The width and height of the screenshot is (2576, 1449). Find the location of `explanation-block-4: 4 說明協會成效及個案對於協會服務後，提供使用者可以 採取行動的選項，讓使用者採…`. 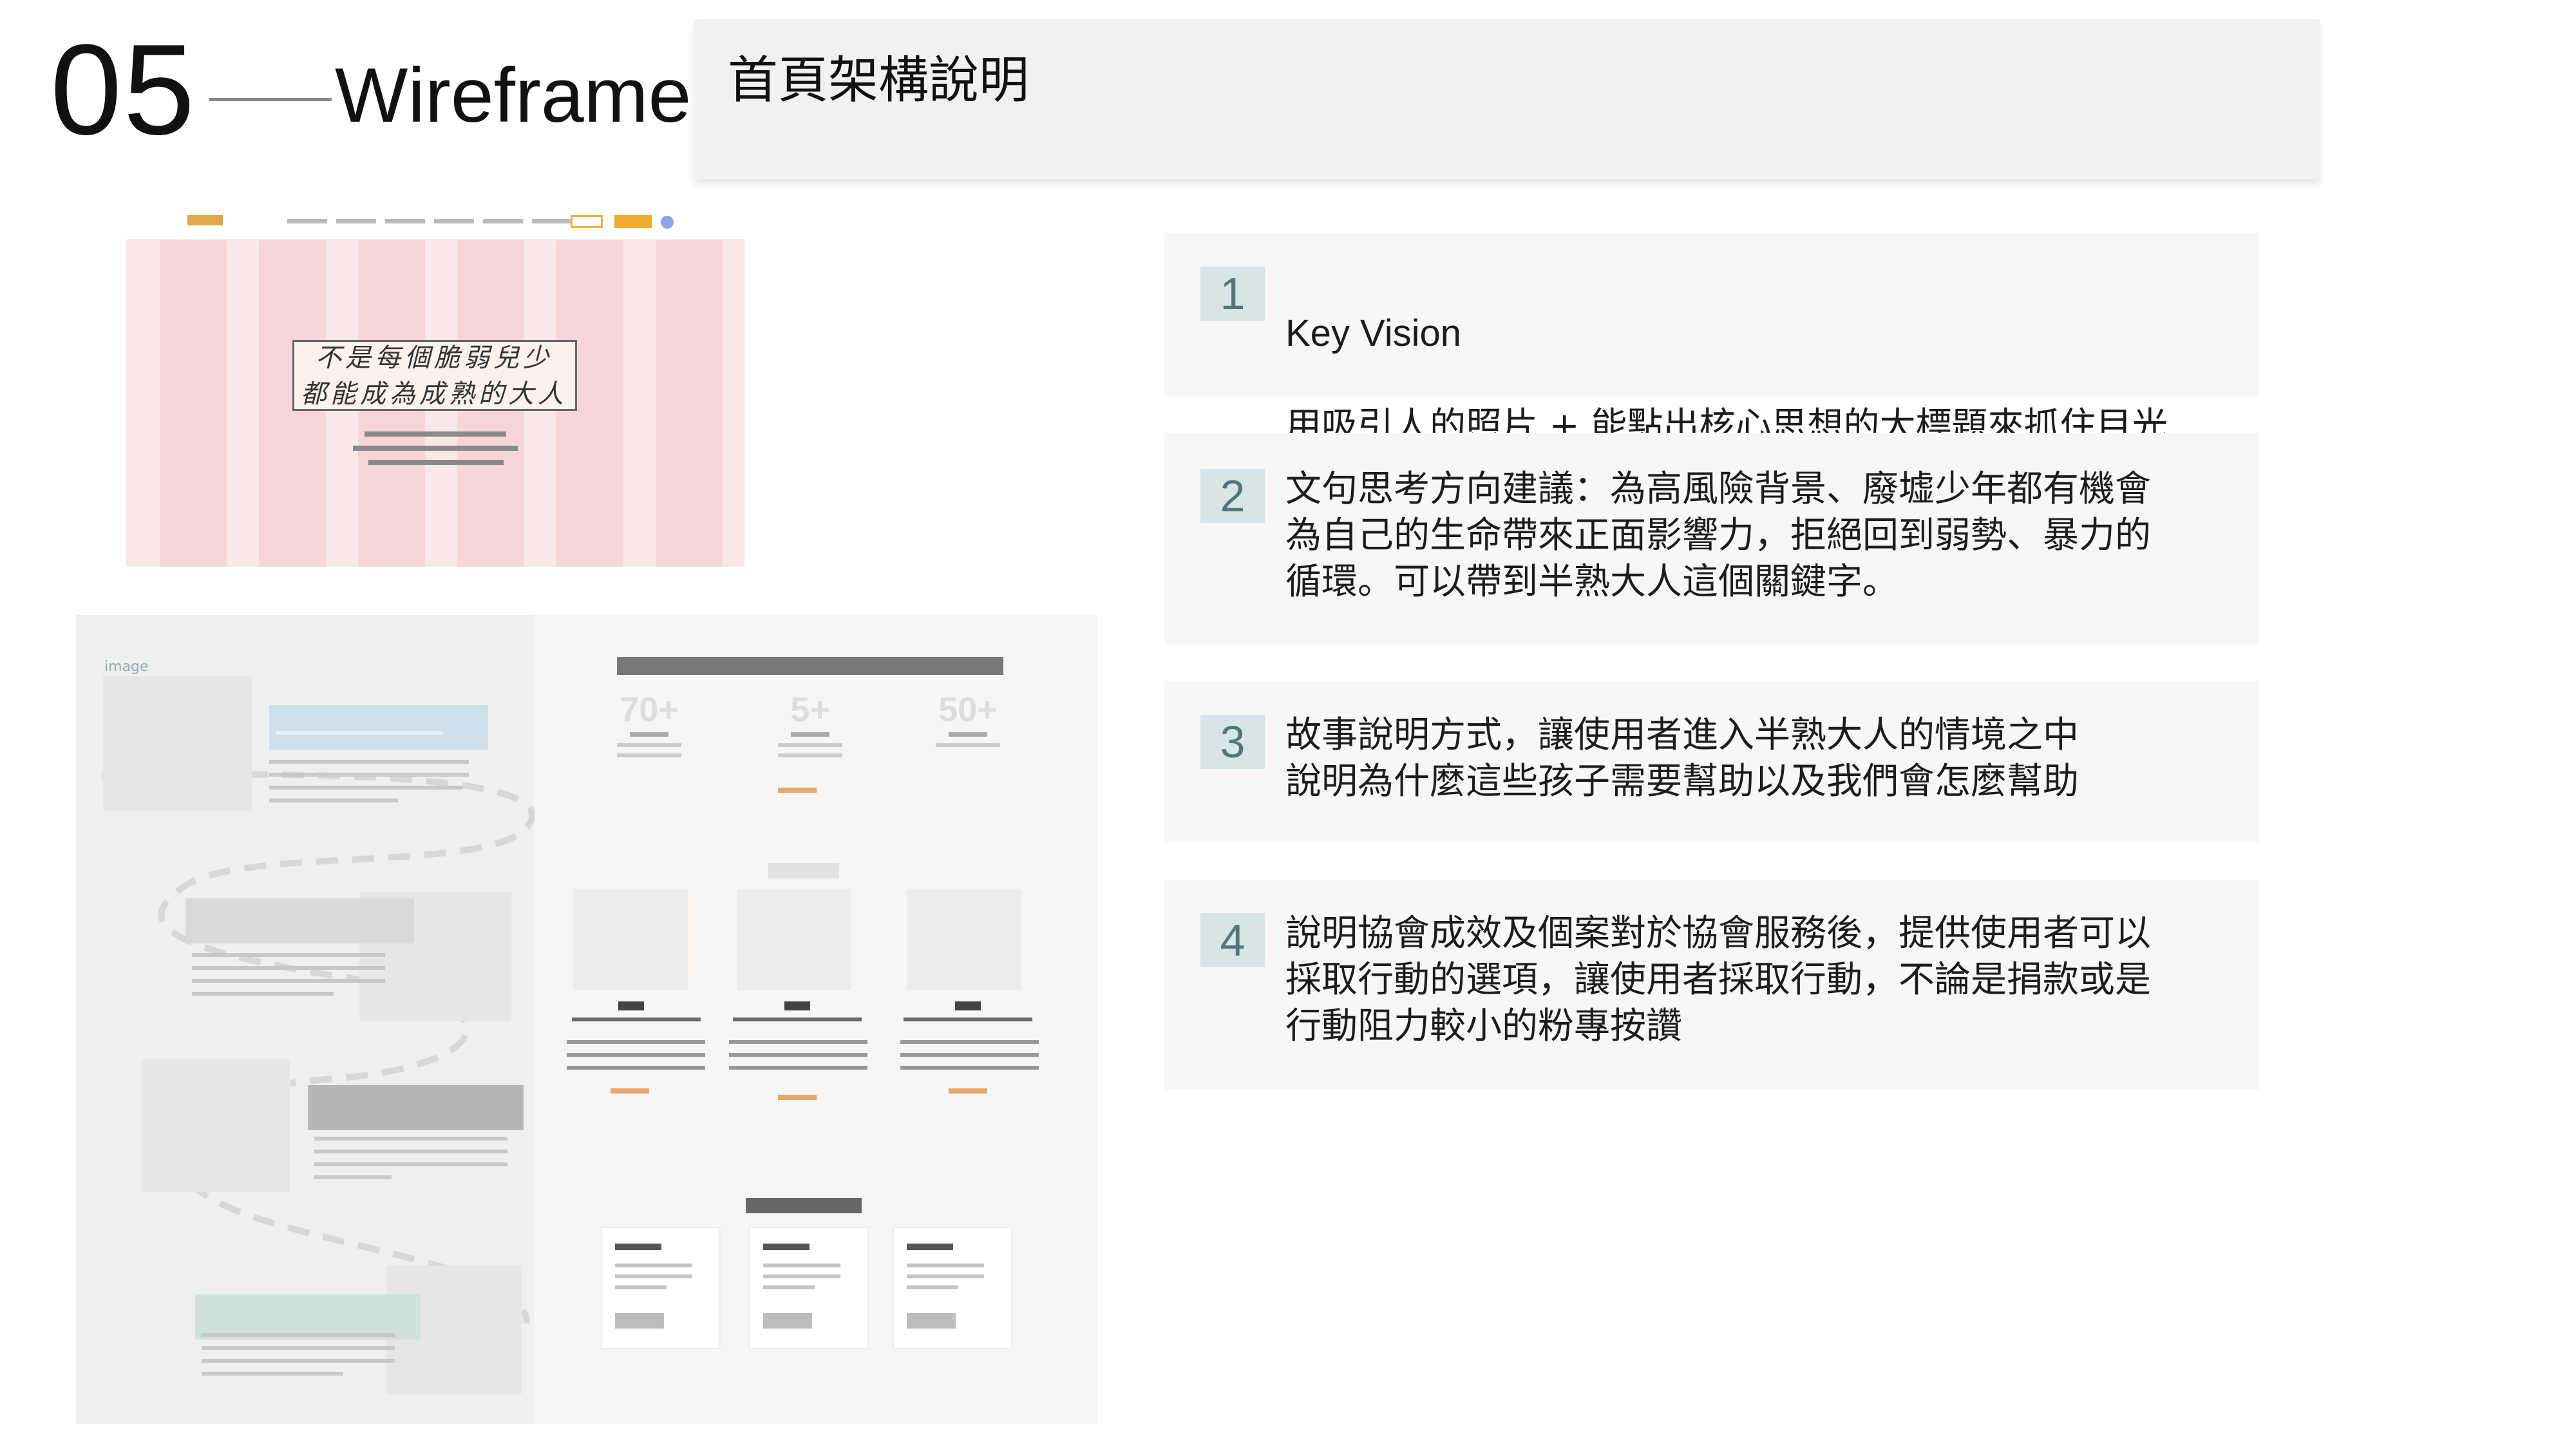

explanation-block-4: 4 說明協會成效及個案對於協會服務後，提供使用者可以 採取行動的選項，讓使用者採… is located at coordinates (1711, 985).